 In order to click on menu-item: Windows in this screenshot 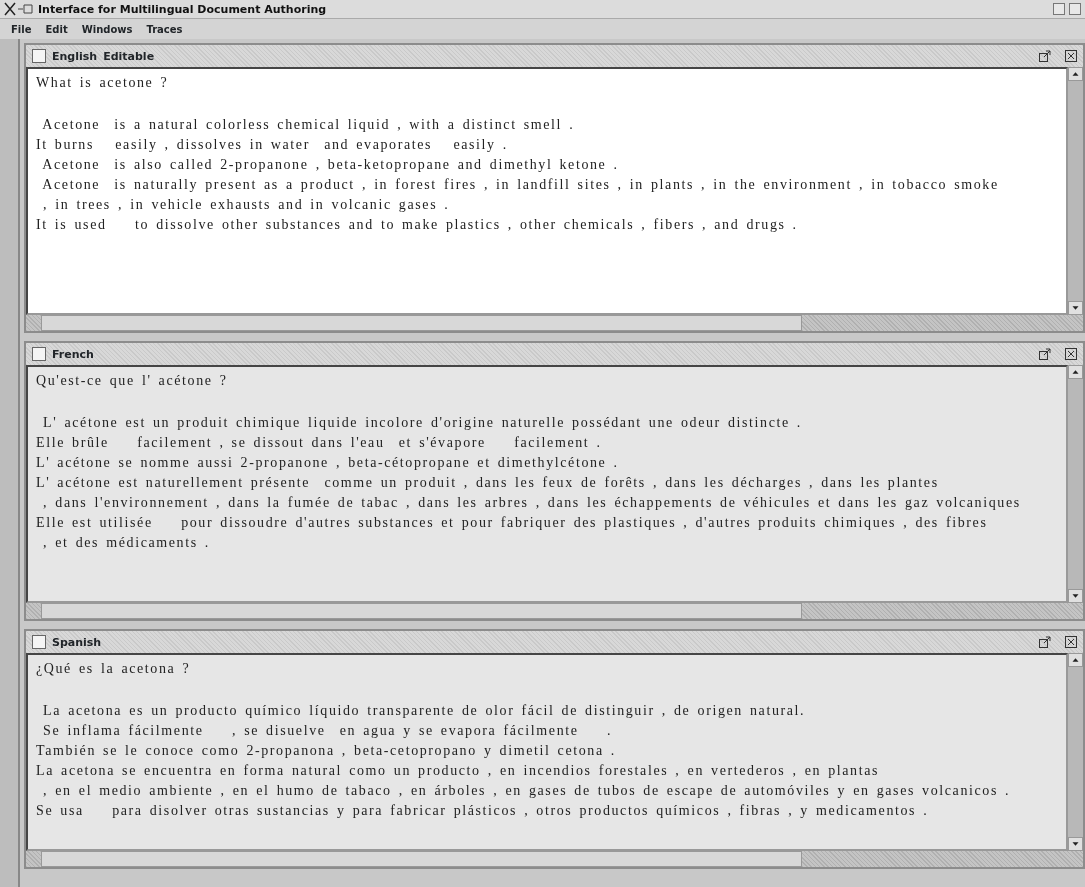, I will do `click(107, 29)`.